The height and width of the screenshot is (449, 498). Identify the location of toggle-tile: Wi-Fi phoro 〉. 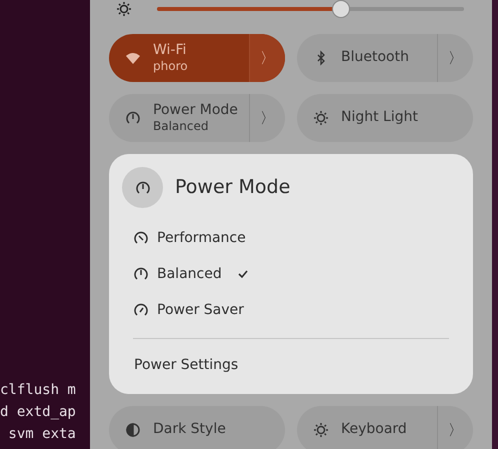
(197, 58).